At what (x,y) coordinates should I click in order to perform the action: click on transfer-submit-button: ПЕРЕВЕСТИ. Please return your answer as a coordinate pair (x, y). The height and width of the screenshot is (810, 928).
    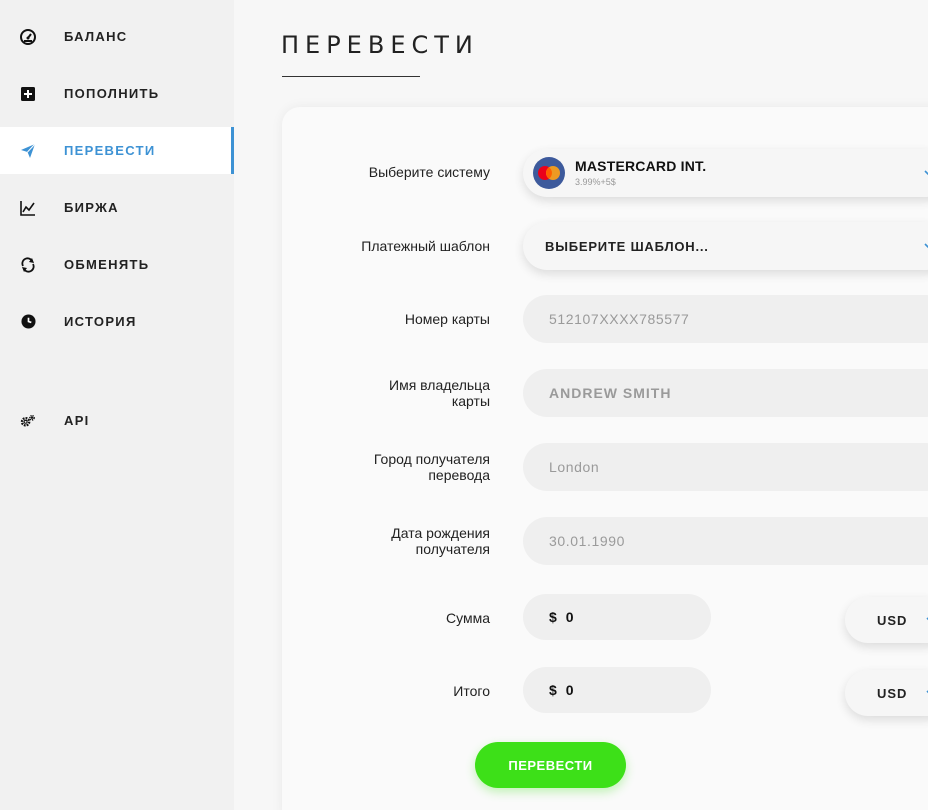
    Looking at the image, I should click on (550, 765).